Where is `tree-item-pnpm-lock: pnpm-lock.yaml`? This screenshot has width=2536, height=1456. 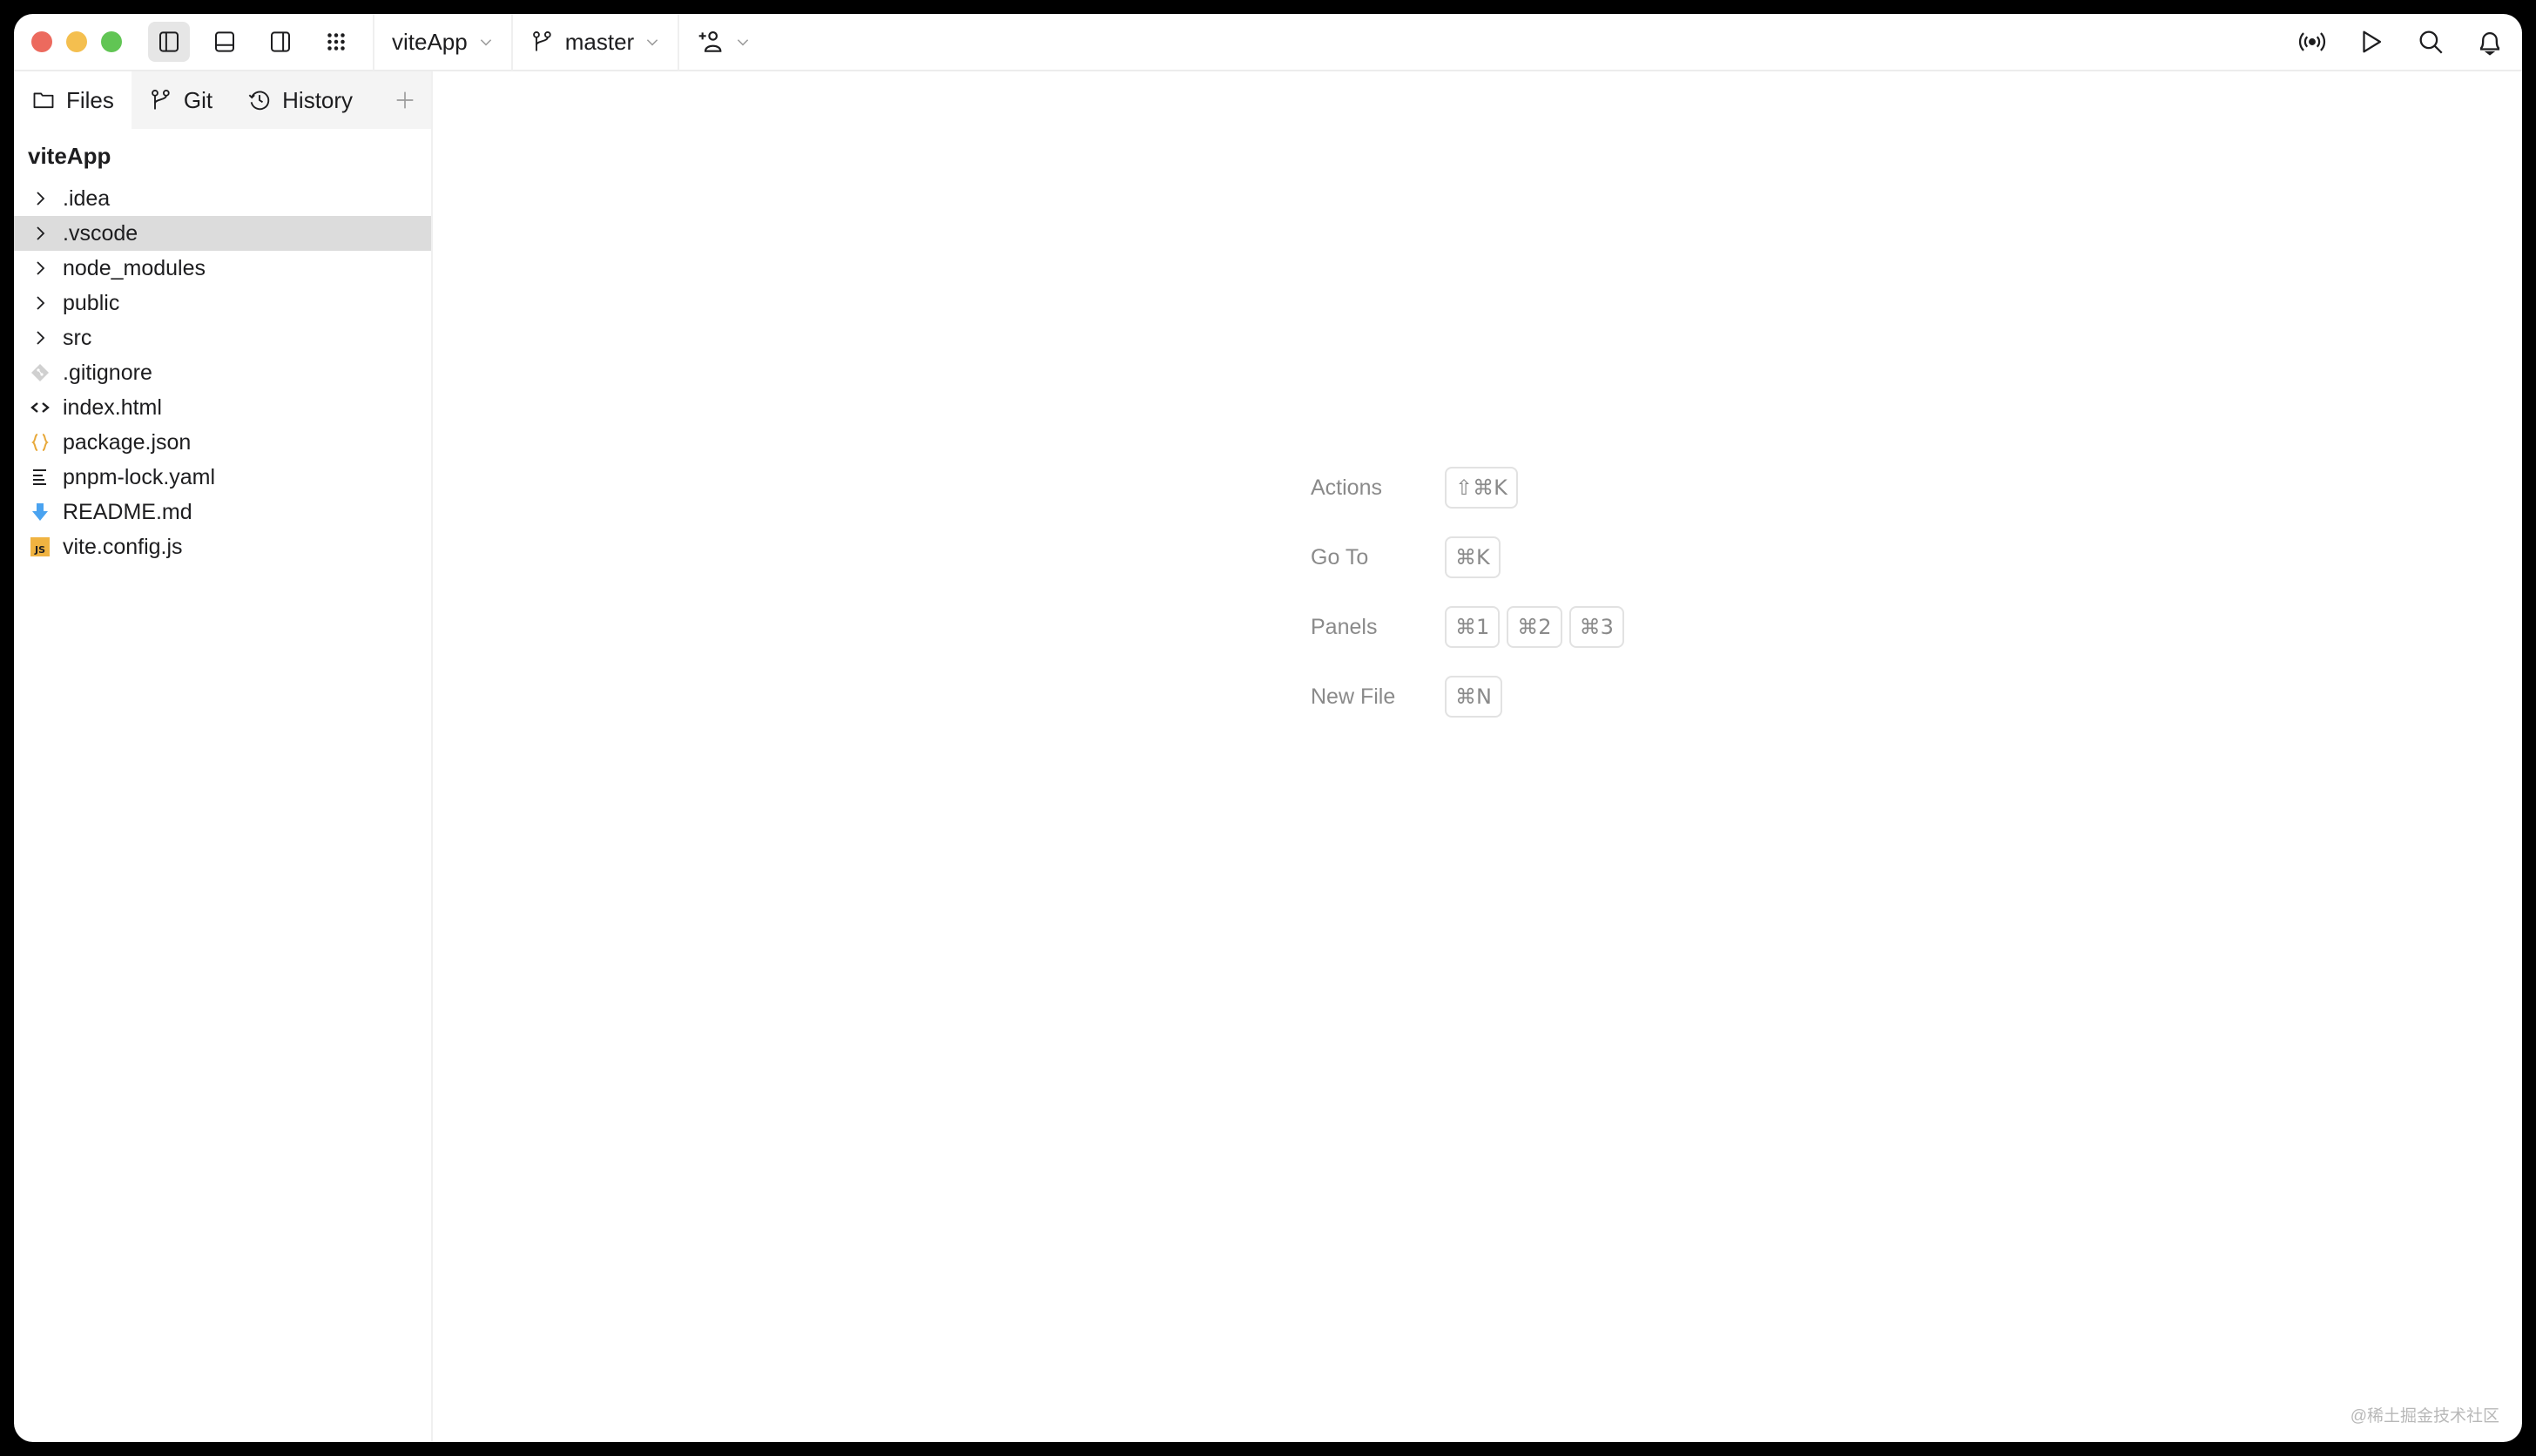
tree-item-pnpm-lock: pnpm-lock.yaml is located at coordinates (222, 477).